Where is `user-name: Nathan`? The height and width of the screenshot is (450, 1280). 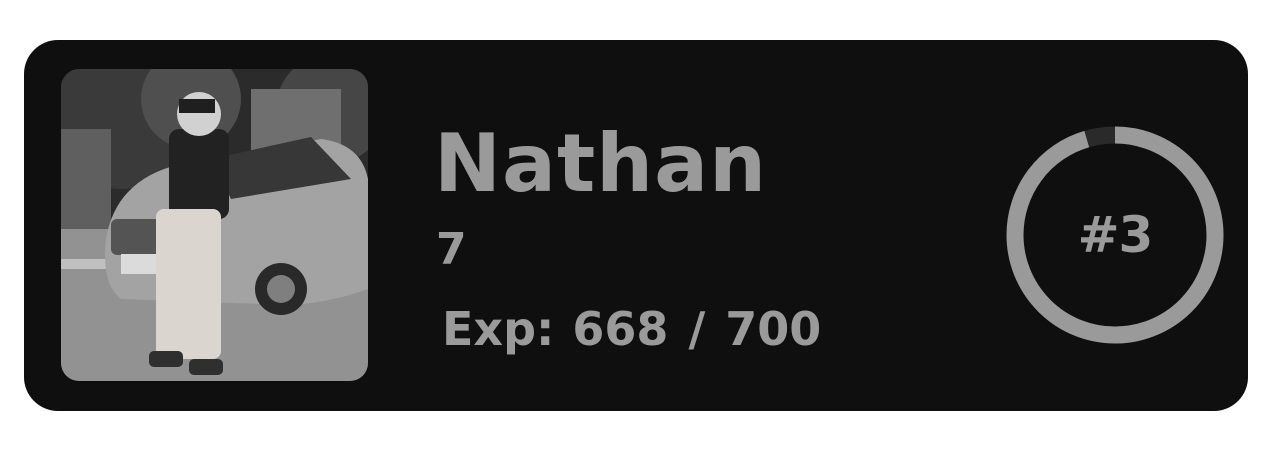 user-name: Nathan is located at coordinates (601, 163).